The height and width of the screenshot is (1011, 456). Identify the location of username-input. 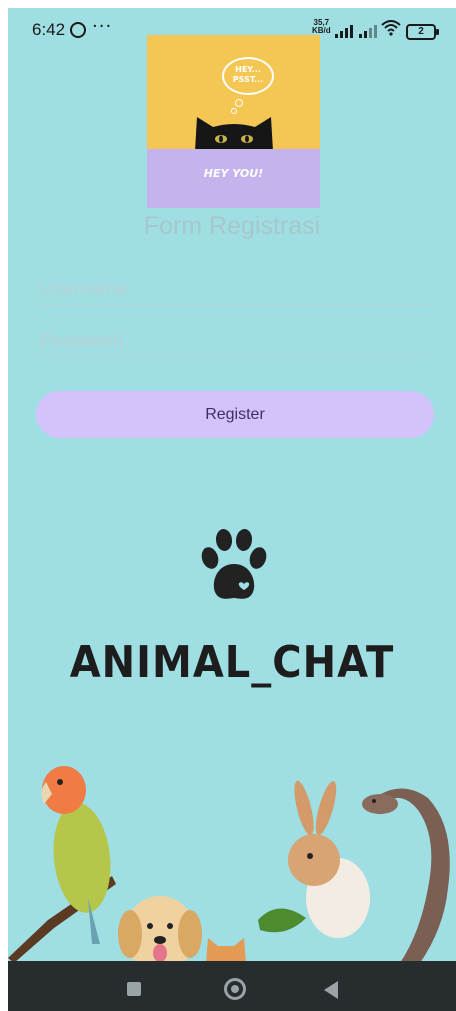
(234, 290).